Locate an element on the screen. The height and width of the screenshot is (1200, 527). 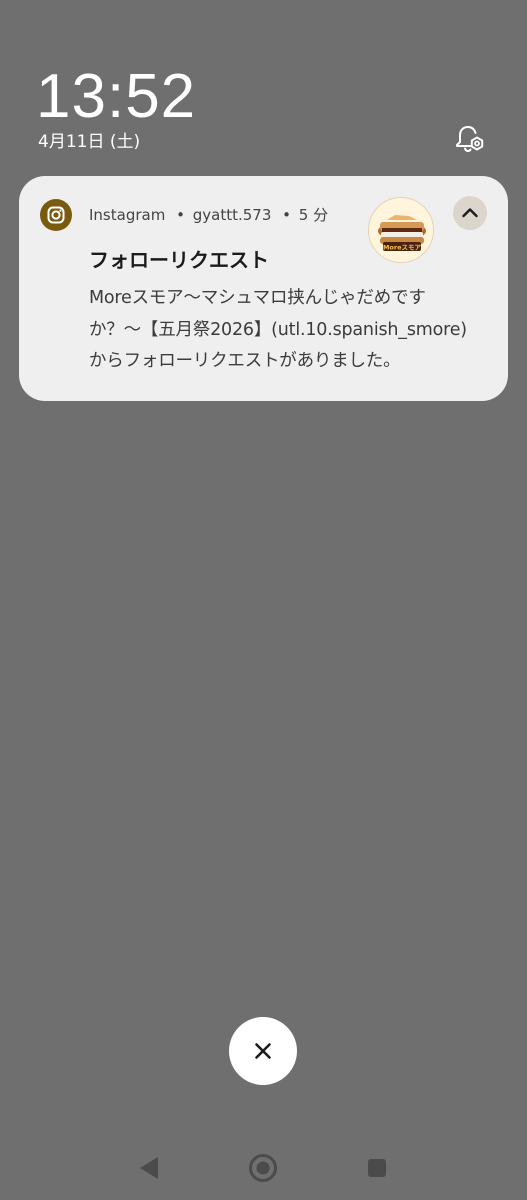
account-name: gyattt.573 is located at coordinates (232, 215).